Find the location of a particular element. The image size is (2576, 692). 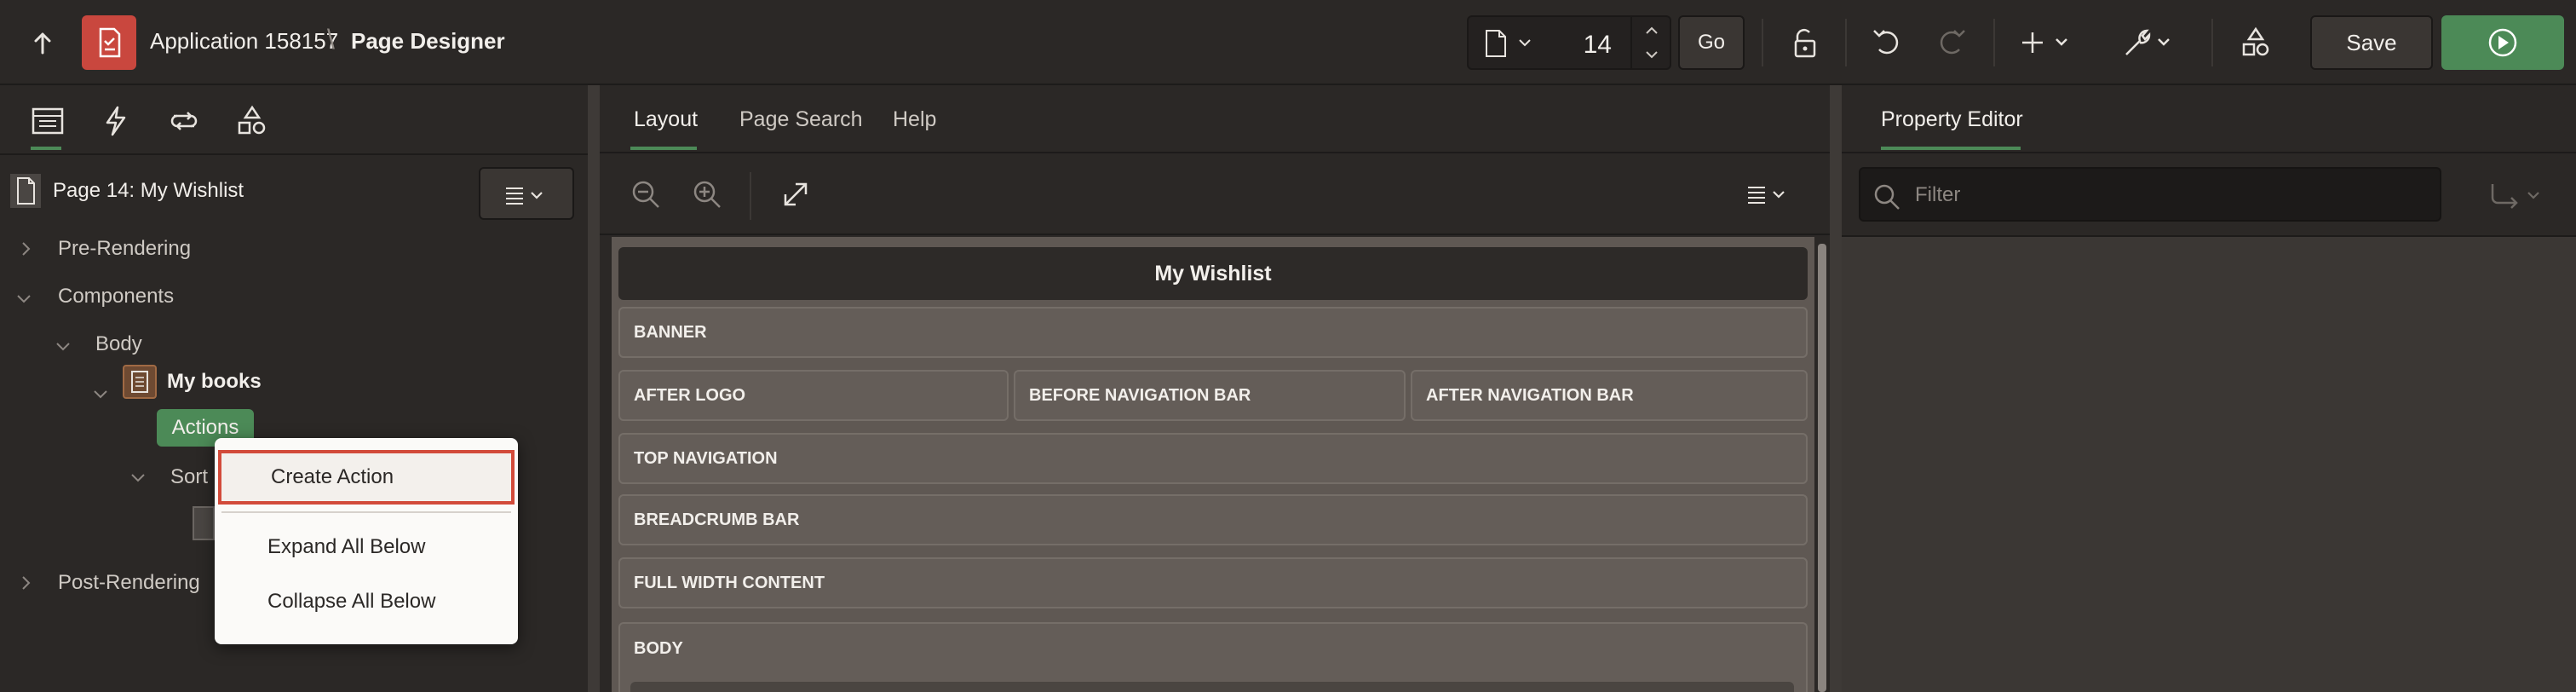

menu-divider is located at coordinates (366, 512).